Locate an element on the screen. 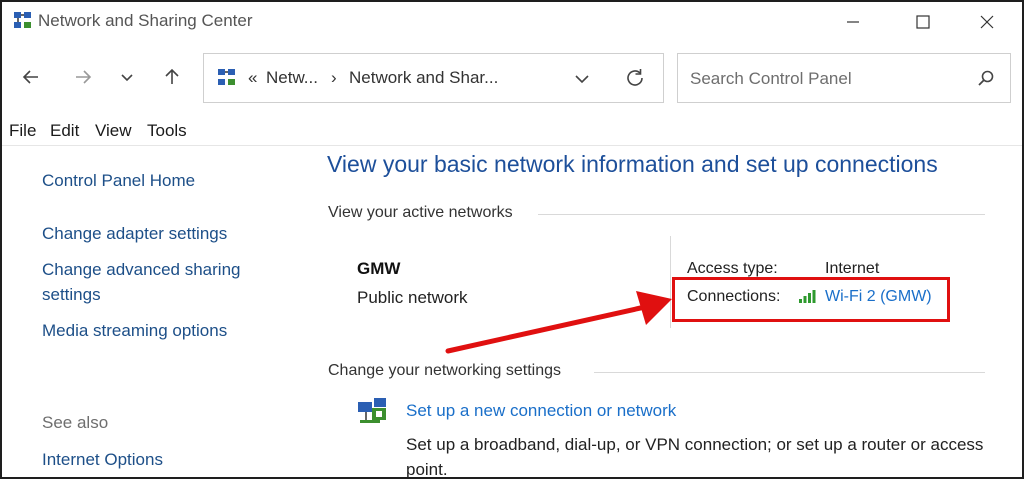  arrow-right-icon is located at coordinates (84, 77).